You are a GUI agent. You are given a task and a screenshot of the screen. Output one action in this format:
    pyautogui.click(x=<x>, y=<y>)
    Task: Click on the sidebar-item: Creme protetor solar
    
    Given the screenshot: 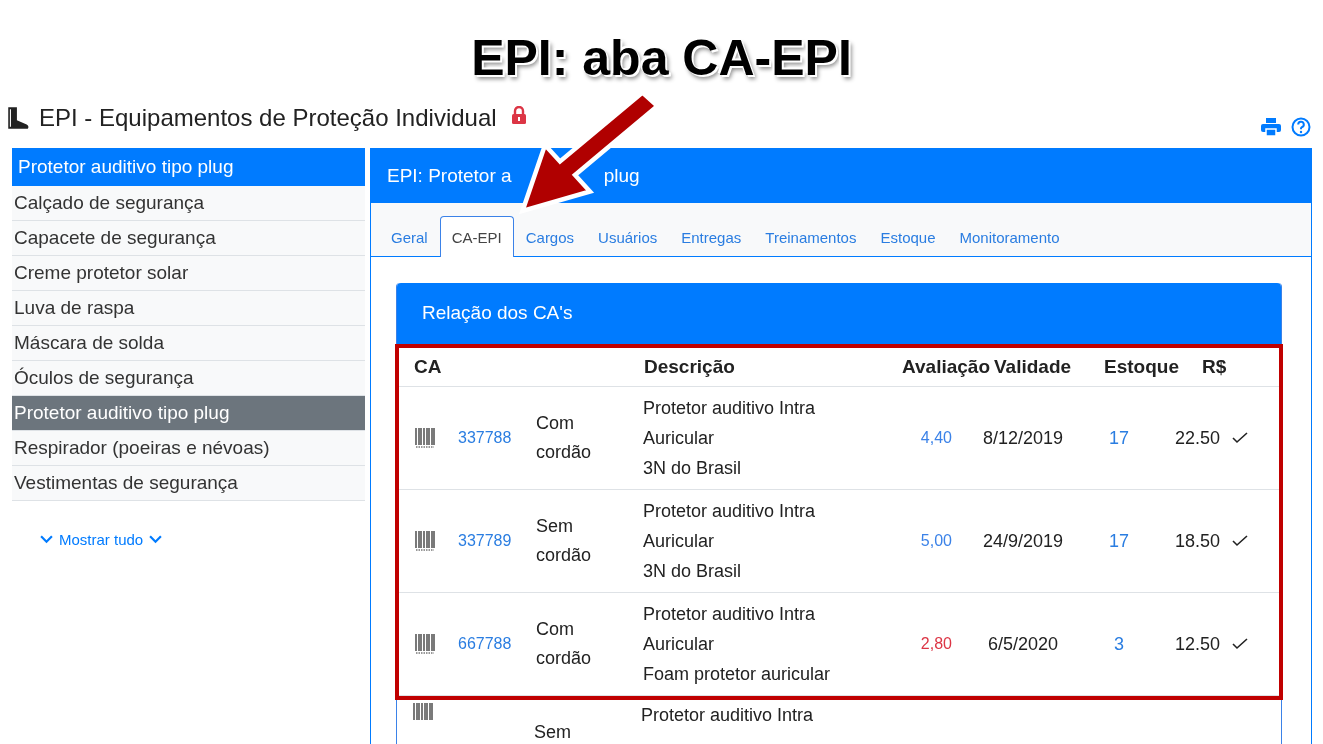 What is the action you would take?
    pyautogui.click(x=188, y=273)
    